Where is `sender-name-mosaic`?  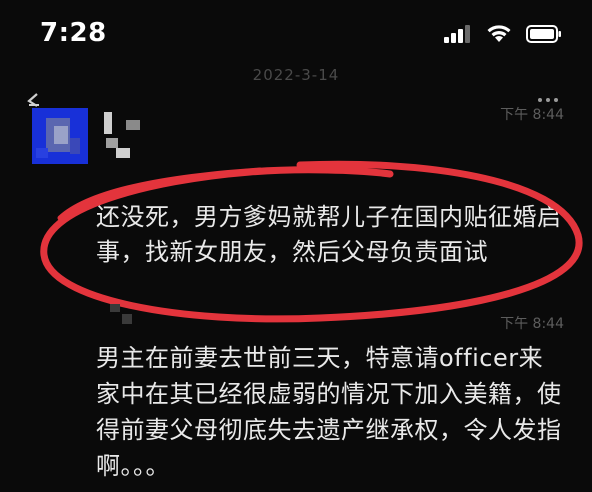
sender-name-mosaic is located at coordinates (126, 140).